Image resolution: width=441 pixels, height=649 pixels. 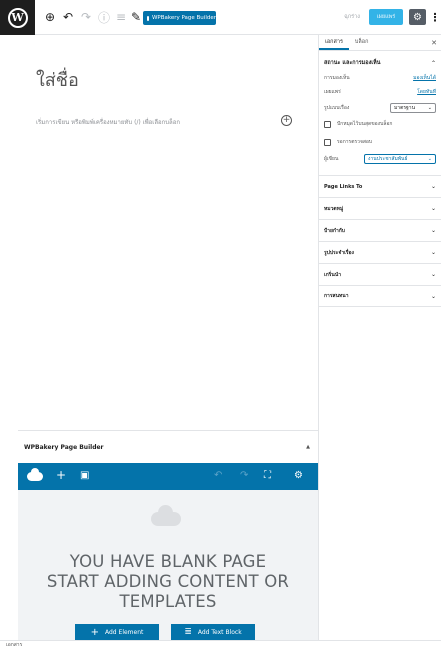 I want to click on sidebar-tabs: เอกสาร บล็อก ✕, so click(x=380, y=43).